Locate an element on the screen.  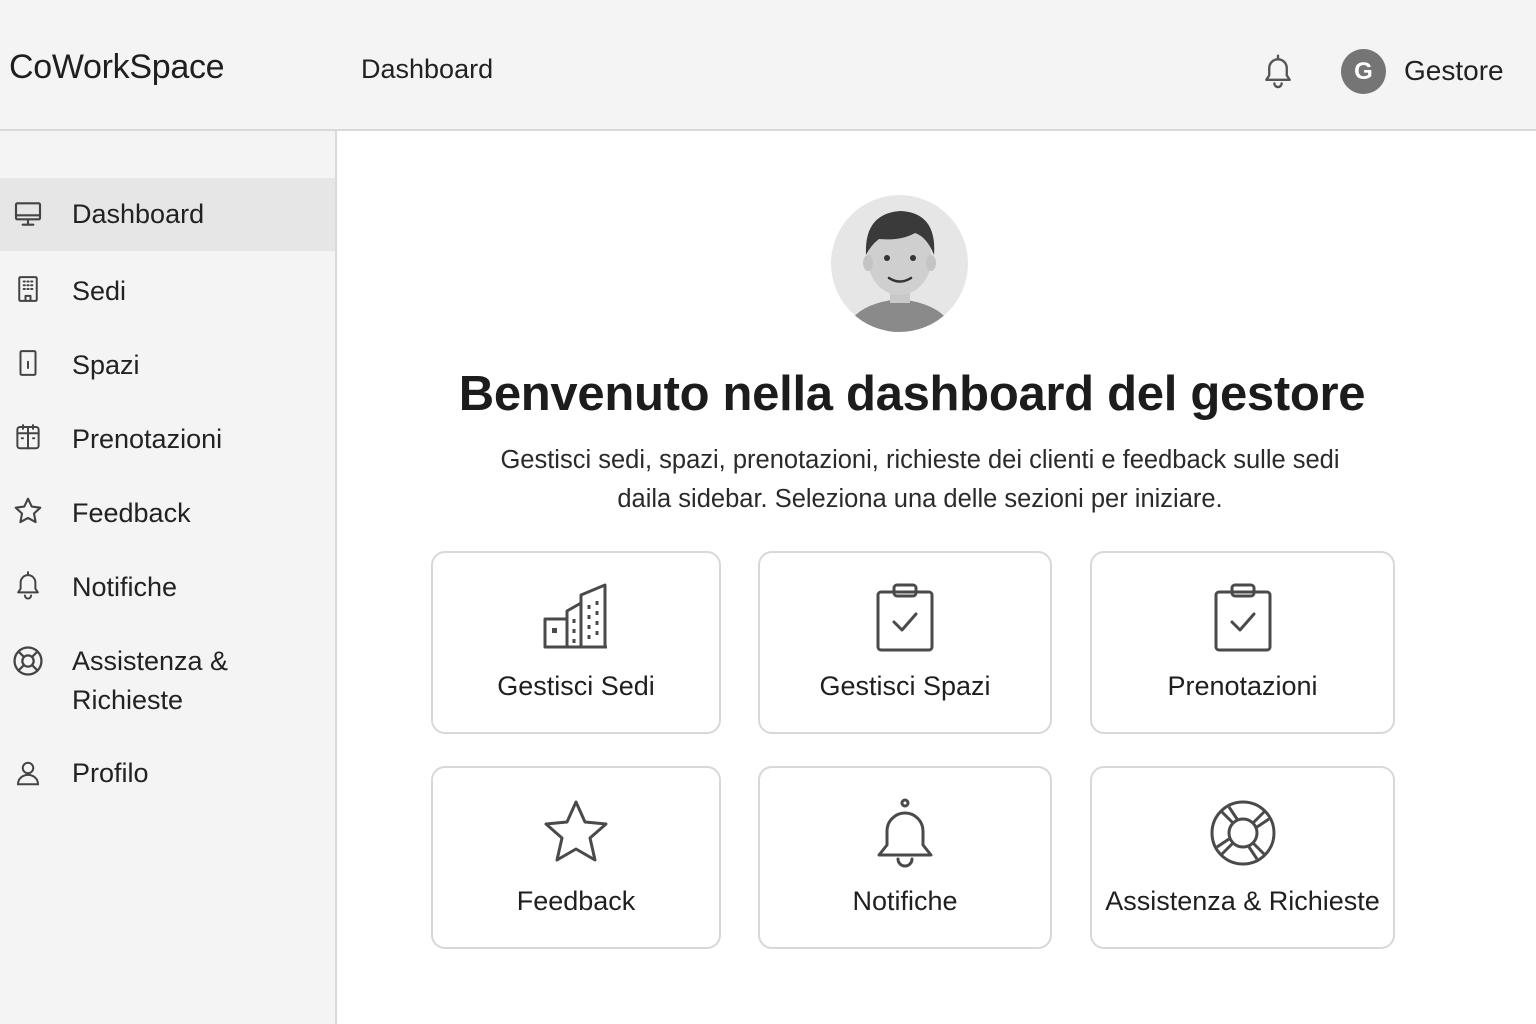
sidebar-item-spazi: Spazi is located at coordinates (167, 362).